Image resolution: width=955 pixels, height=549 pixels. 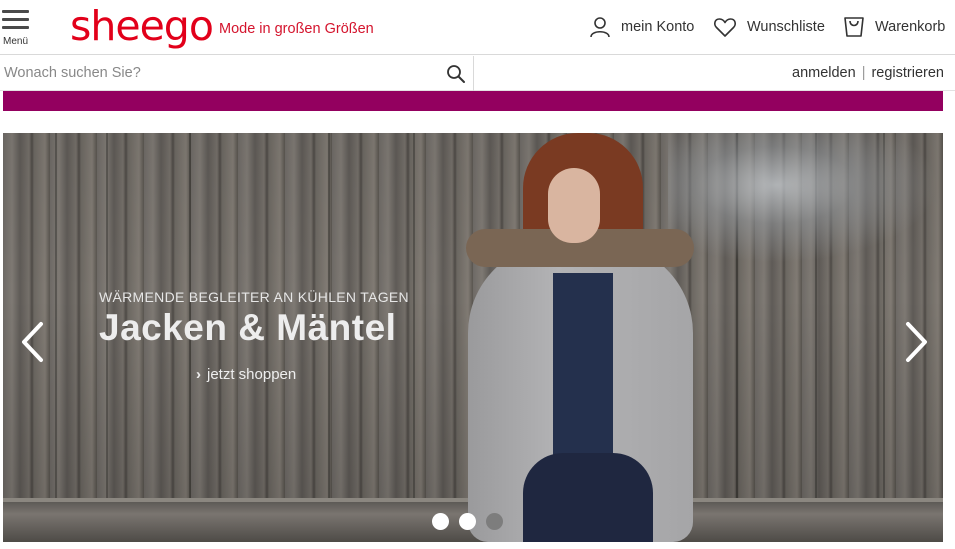 I want to click on hero-subtitle: WÄRMENDE BEGLEITER AN KÜHLEN TAGEN, so click(x=254, y=297).